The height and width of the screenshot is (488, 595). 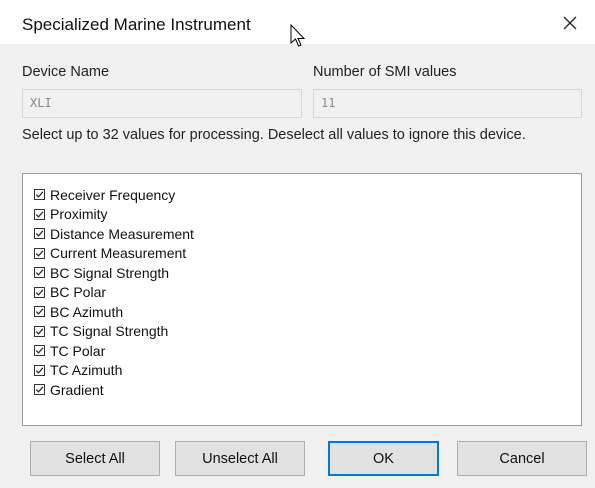 What do you see at coordinates (109, 331) in the screenshot?
I see `value-item-label: TC Signal Strength` at bounding box center [109, 331].